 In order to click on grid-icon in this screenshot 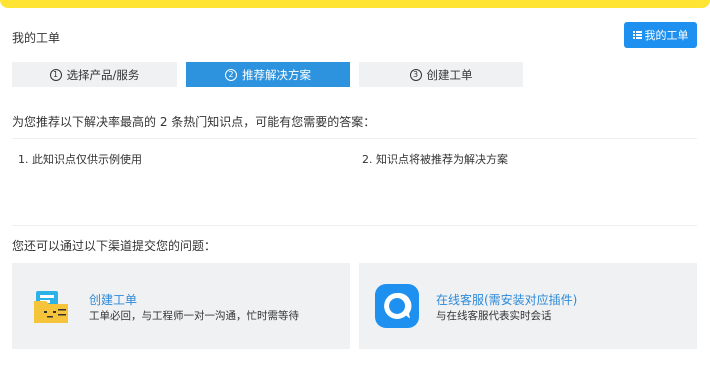, I will do `click(637, 35)`.